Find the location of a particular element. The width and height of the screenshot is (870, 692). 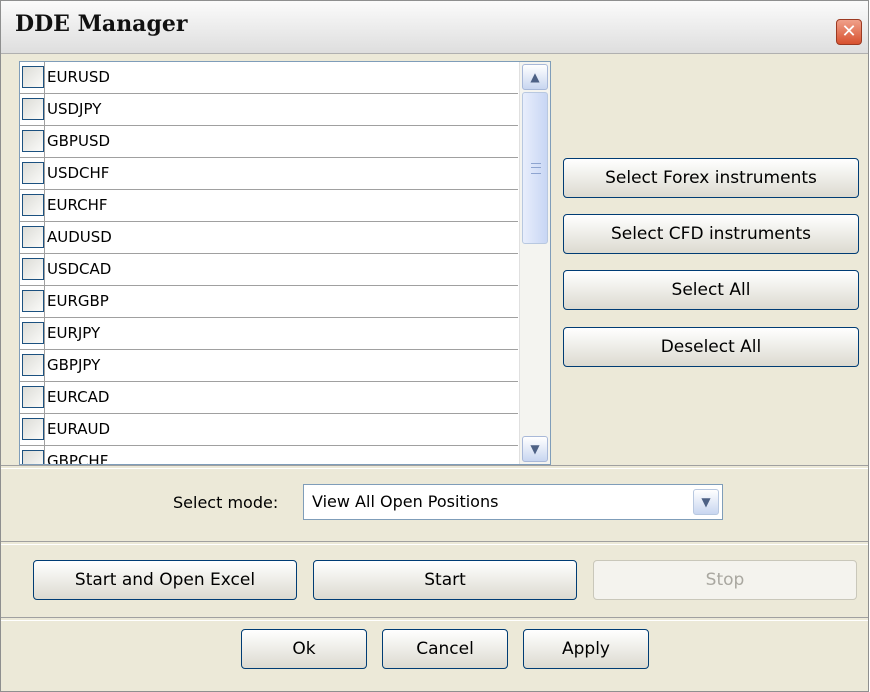

list-item: GBPJPY is located at coordinates (269, 366).